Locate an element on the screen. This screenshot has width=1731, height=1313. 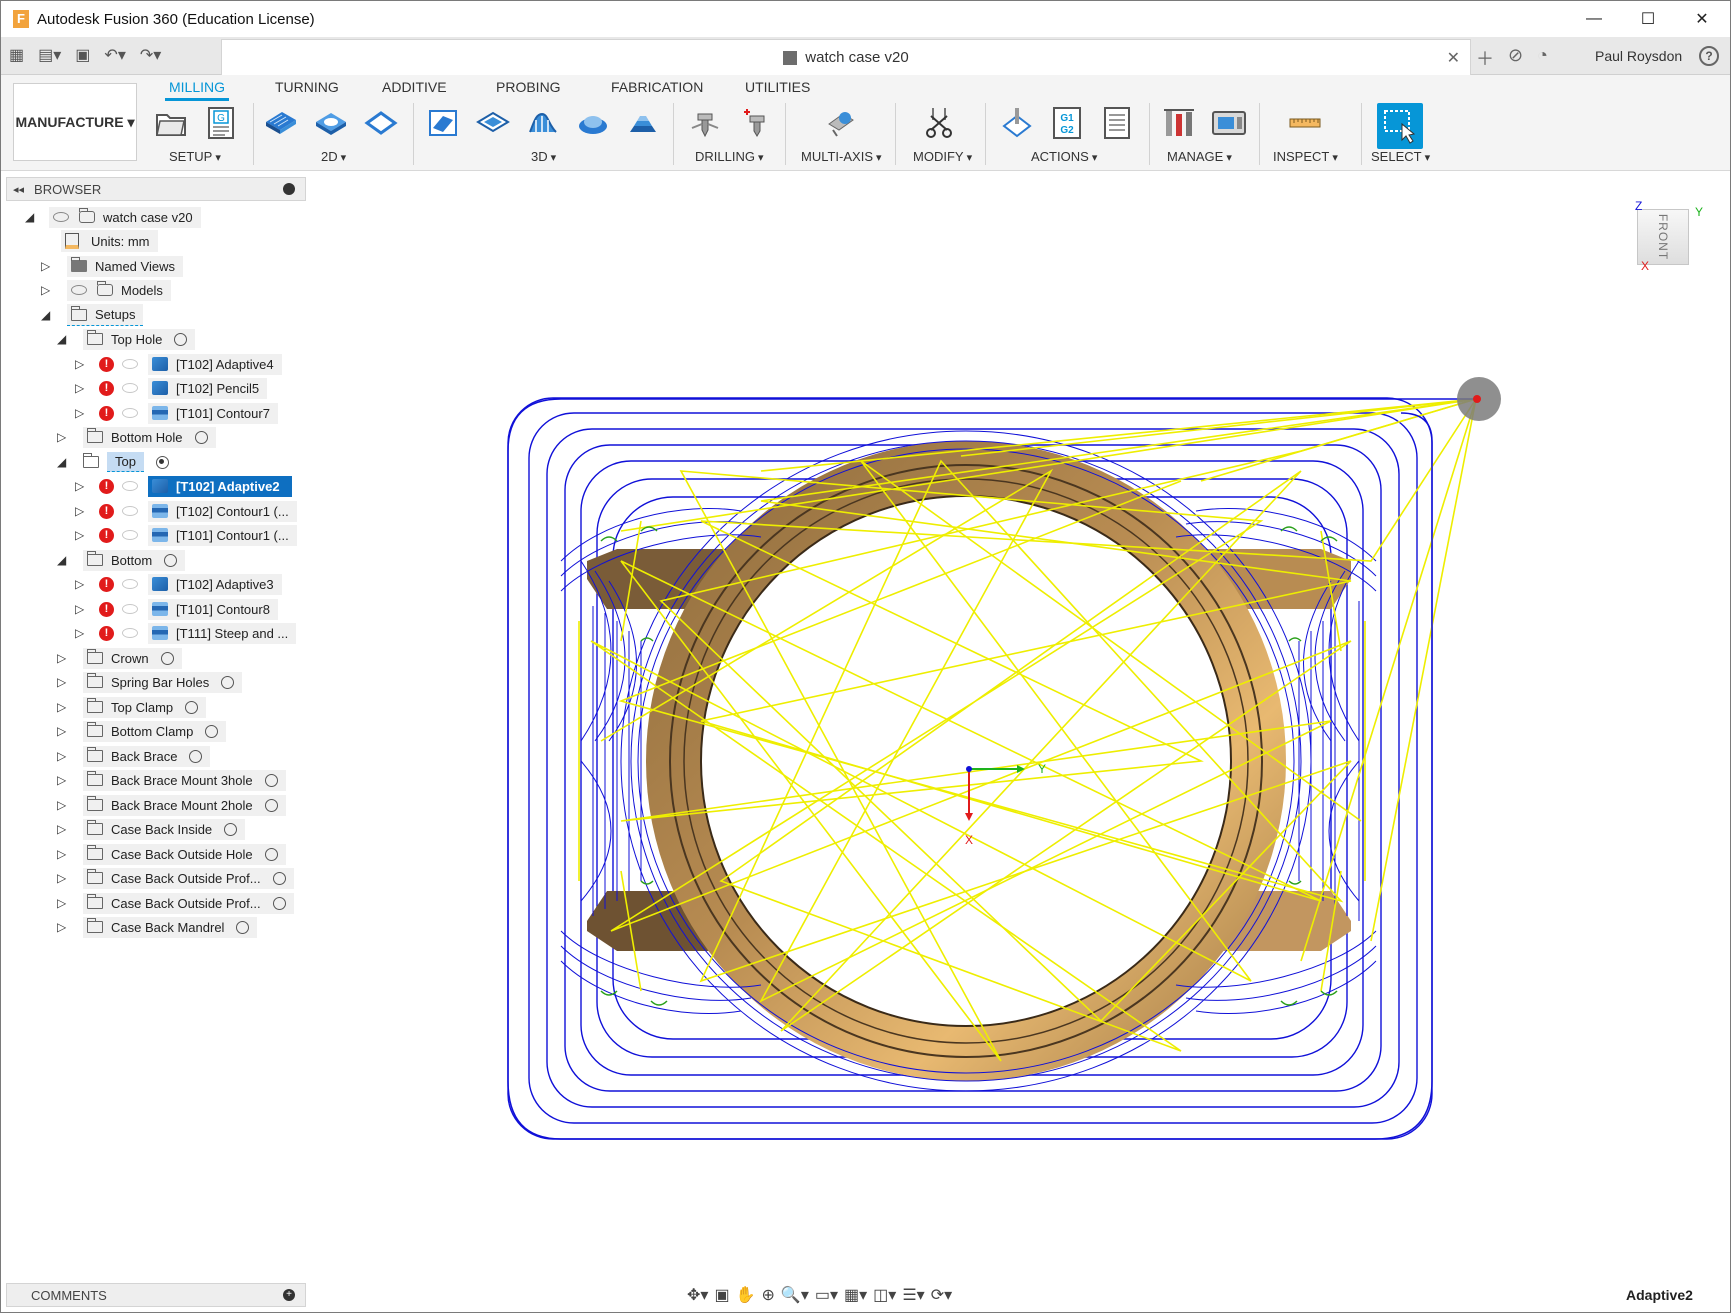
tab-probing: PROBING is located at coordinates (528, 87).